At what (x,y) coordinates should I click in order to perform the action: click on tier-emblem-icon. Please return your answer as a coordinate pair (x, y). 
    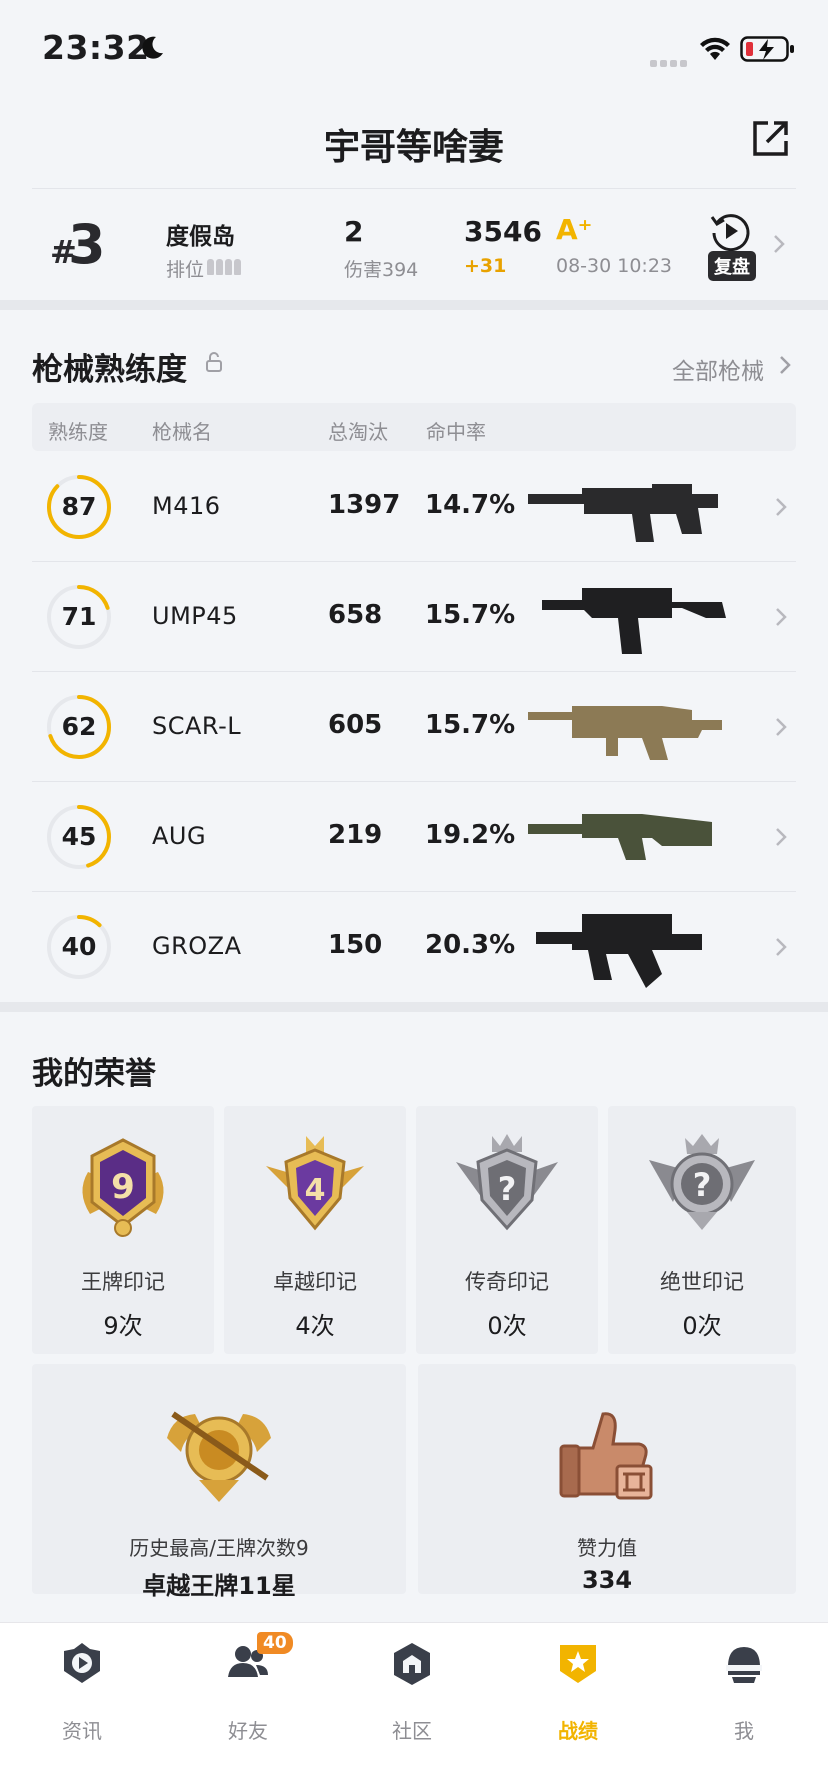
    Looking at the image, I should click on (219, 1456).